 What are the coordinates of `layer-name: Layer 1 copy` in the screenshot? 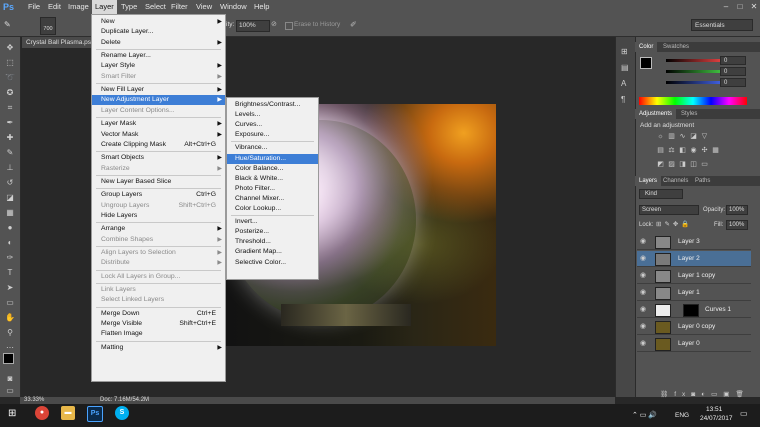 It's located at (696, 276).